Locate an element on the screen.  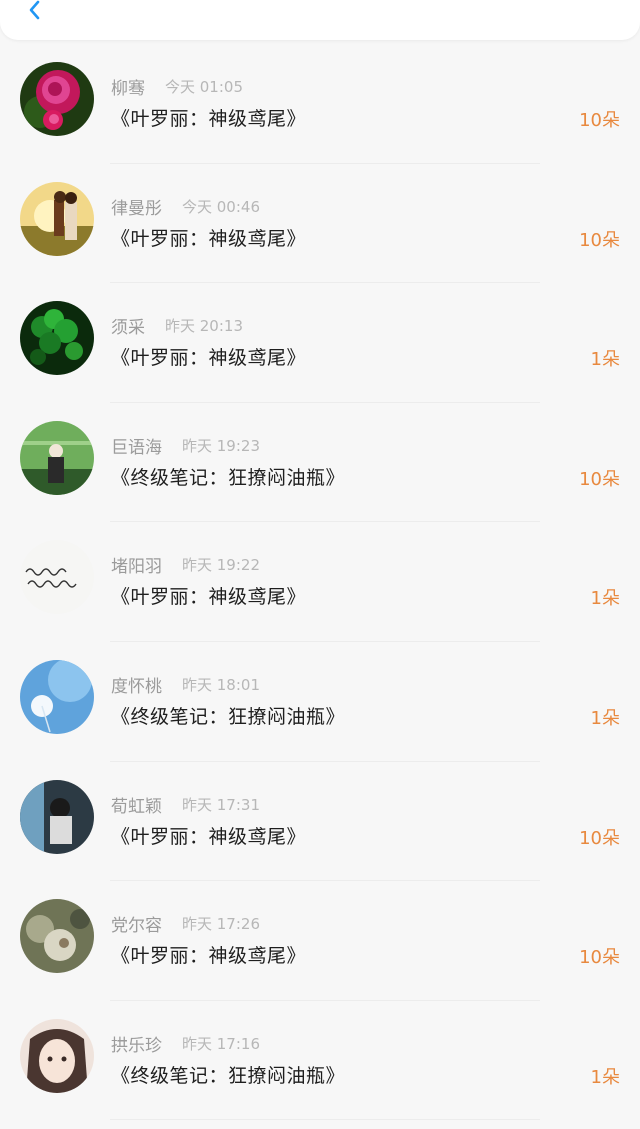
list-item: 律曼彤 今天 00:46 《叶罗丽：神级鸢尾》 10朵 is located at coordinates (320, 224).